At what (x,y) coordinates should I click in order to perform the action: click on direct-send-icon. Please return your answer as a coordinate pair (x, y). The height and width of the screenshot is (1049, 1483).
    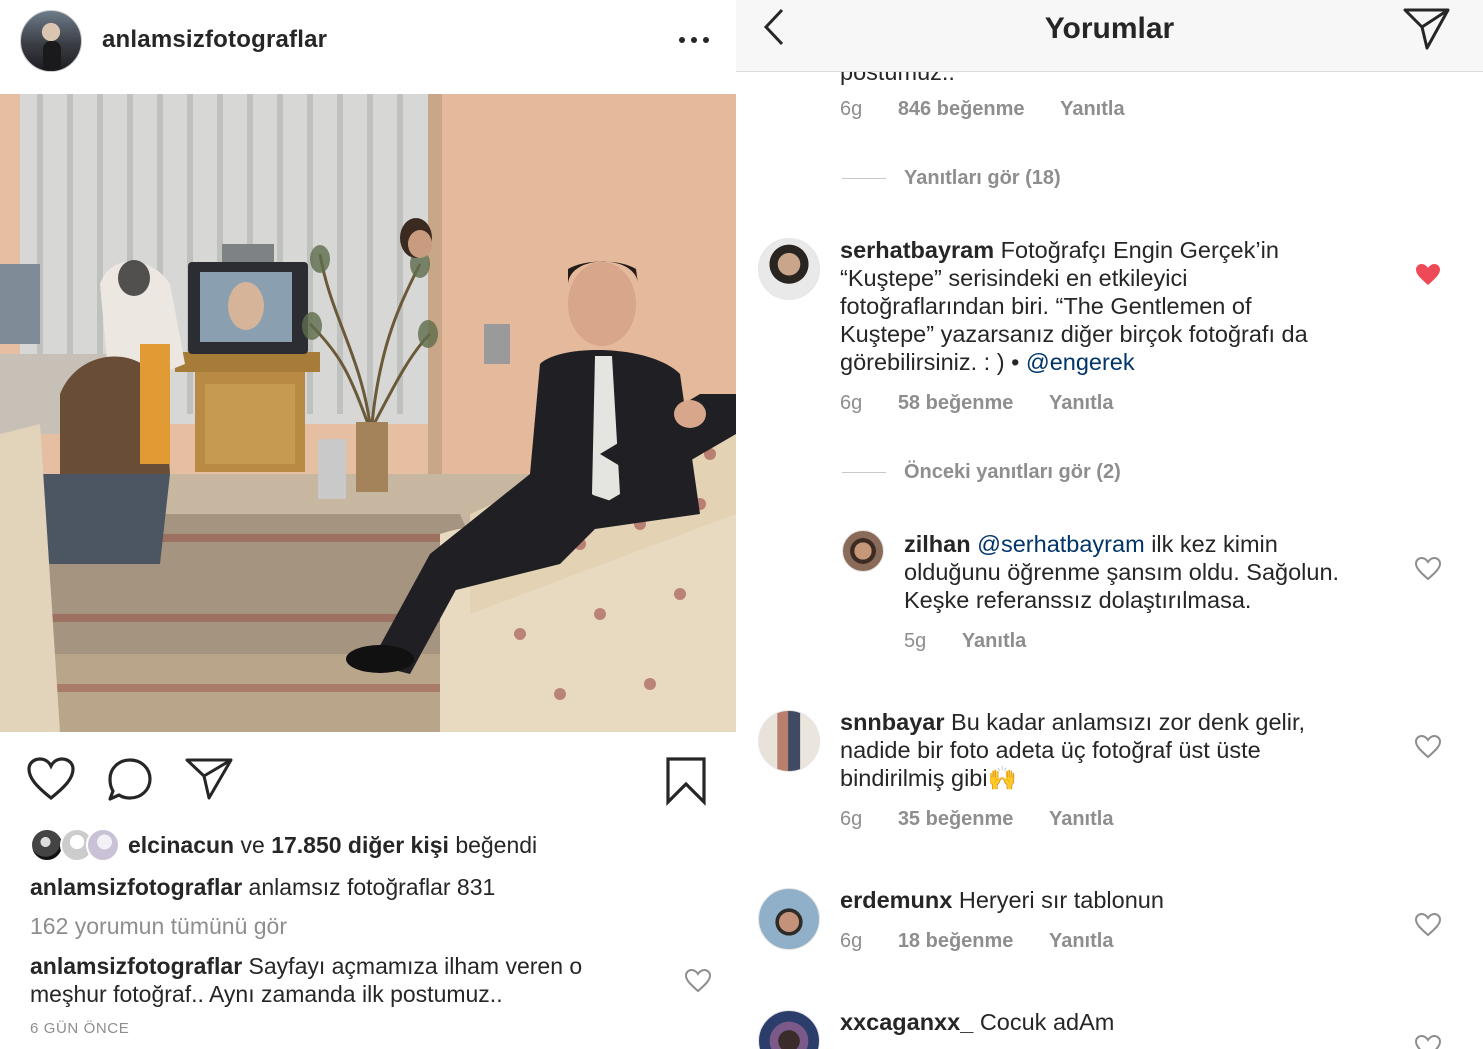
    Looking at the image, I should click on (1427, 28).